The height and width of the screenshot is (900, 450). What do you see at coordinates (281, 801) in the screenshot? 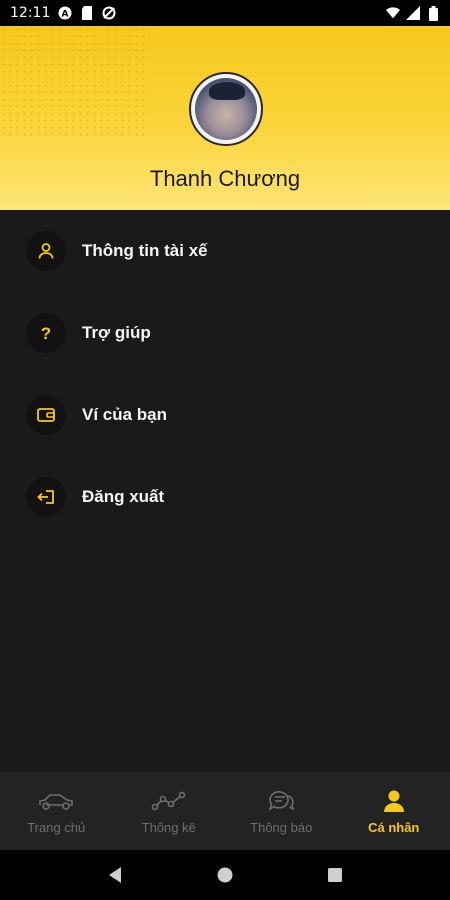
I see `chat-icon` at bounding box center [281, 801].